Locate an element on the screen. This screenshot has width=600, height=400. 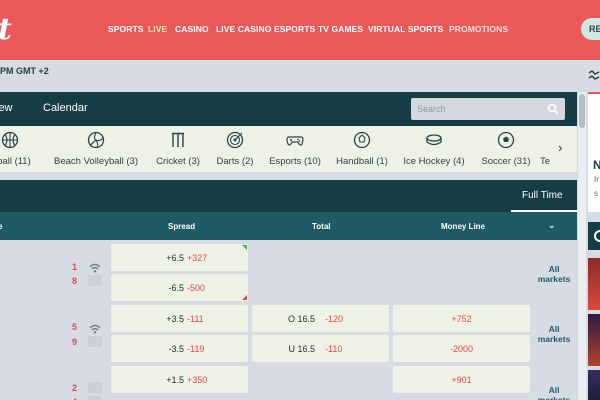
sport-item-handball: Handball (1) is located at coordinates (362, 149).